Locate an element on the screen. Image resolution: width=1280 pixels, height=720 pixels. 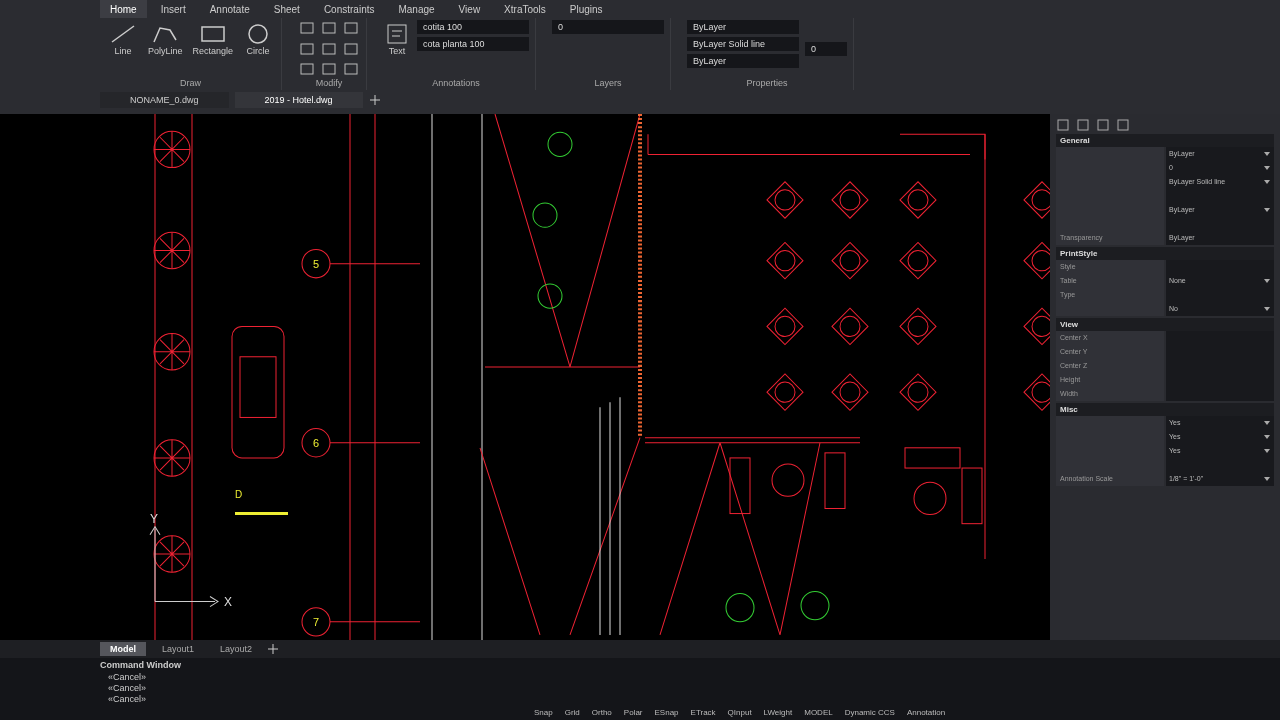
layer-dropdown: 0 is located at coordinates (608, 27).